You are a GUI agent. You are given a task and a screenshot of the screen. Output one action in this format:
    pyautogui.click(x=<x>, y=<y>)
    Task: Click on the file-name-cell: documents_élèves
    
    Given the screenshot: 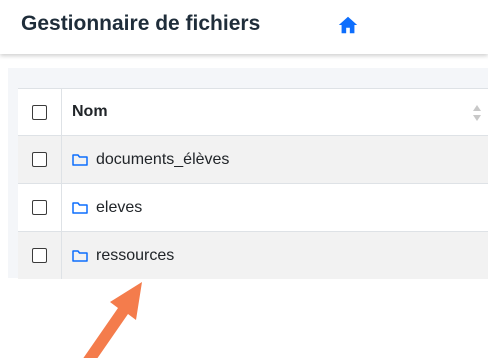 What is the action you would take?
    pyautogui.click(x=275, y=159)
    